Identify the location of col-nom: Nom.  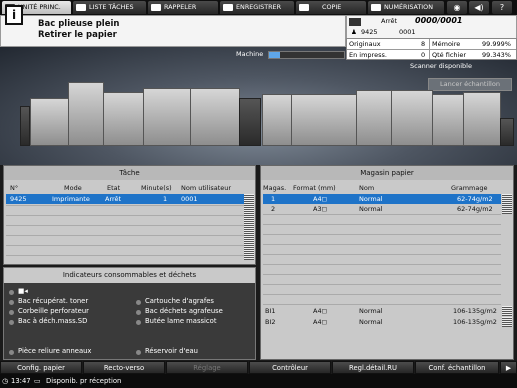
(367, 188).